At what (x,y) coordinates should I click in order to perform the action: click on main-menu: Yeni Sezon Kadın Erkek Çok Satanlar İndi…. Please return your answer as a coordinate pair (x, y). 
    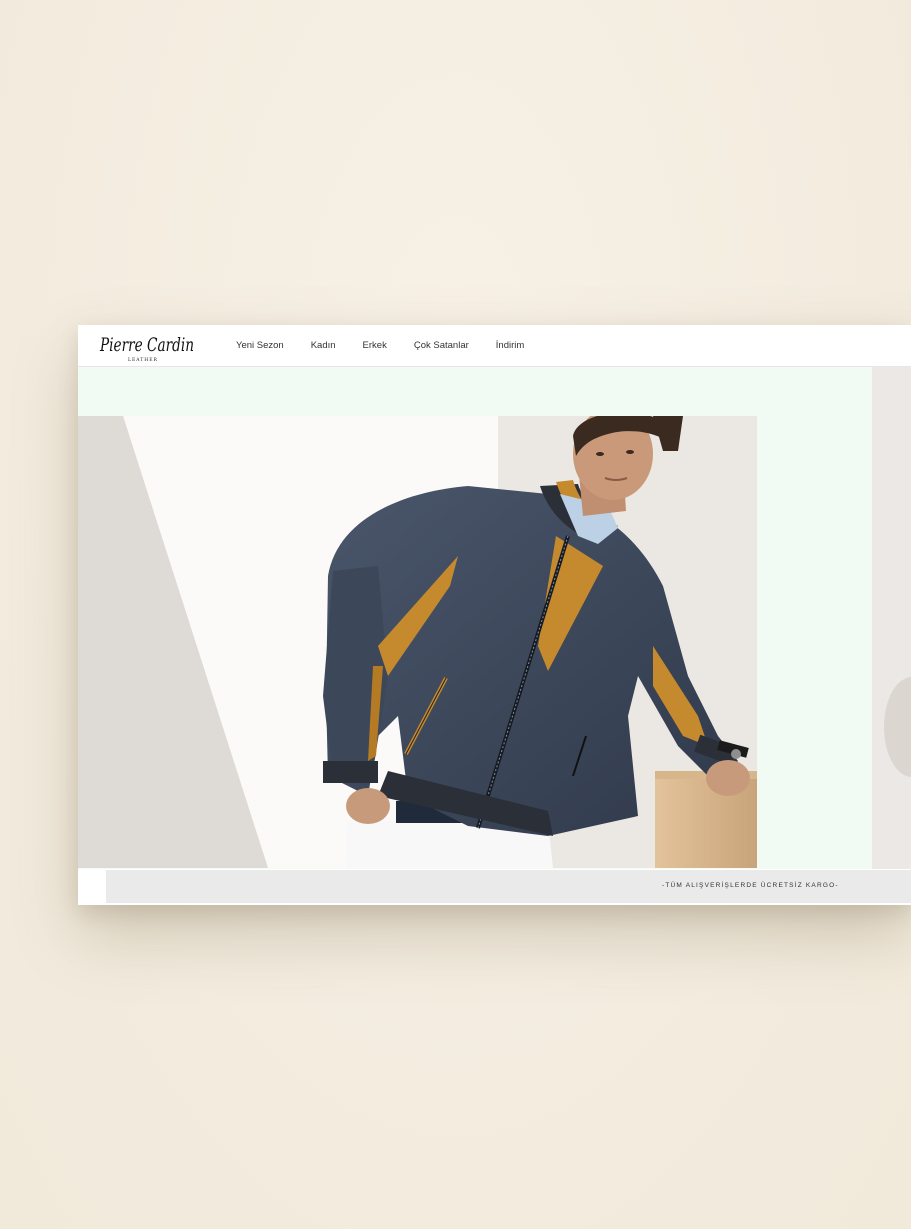
    Looking at the image, I should click on (393, 345).